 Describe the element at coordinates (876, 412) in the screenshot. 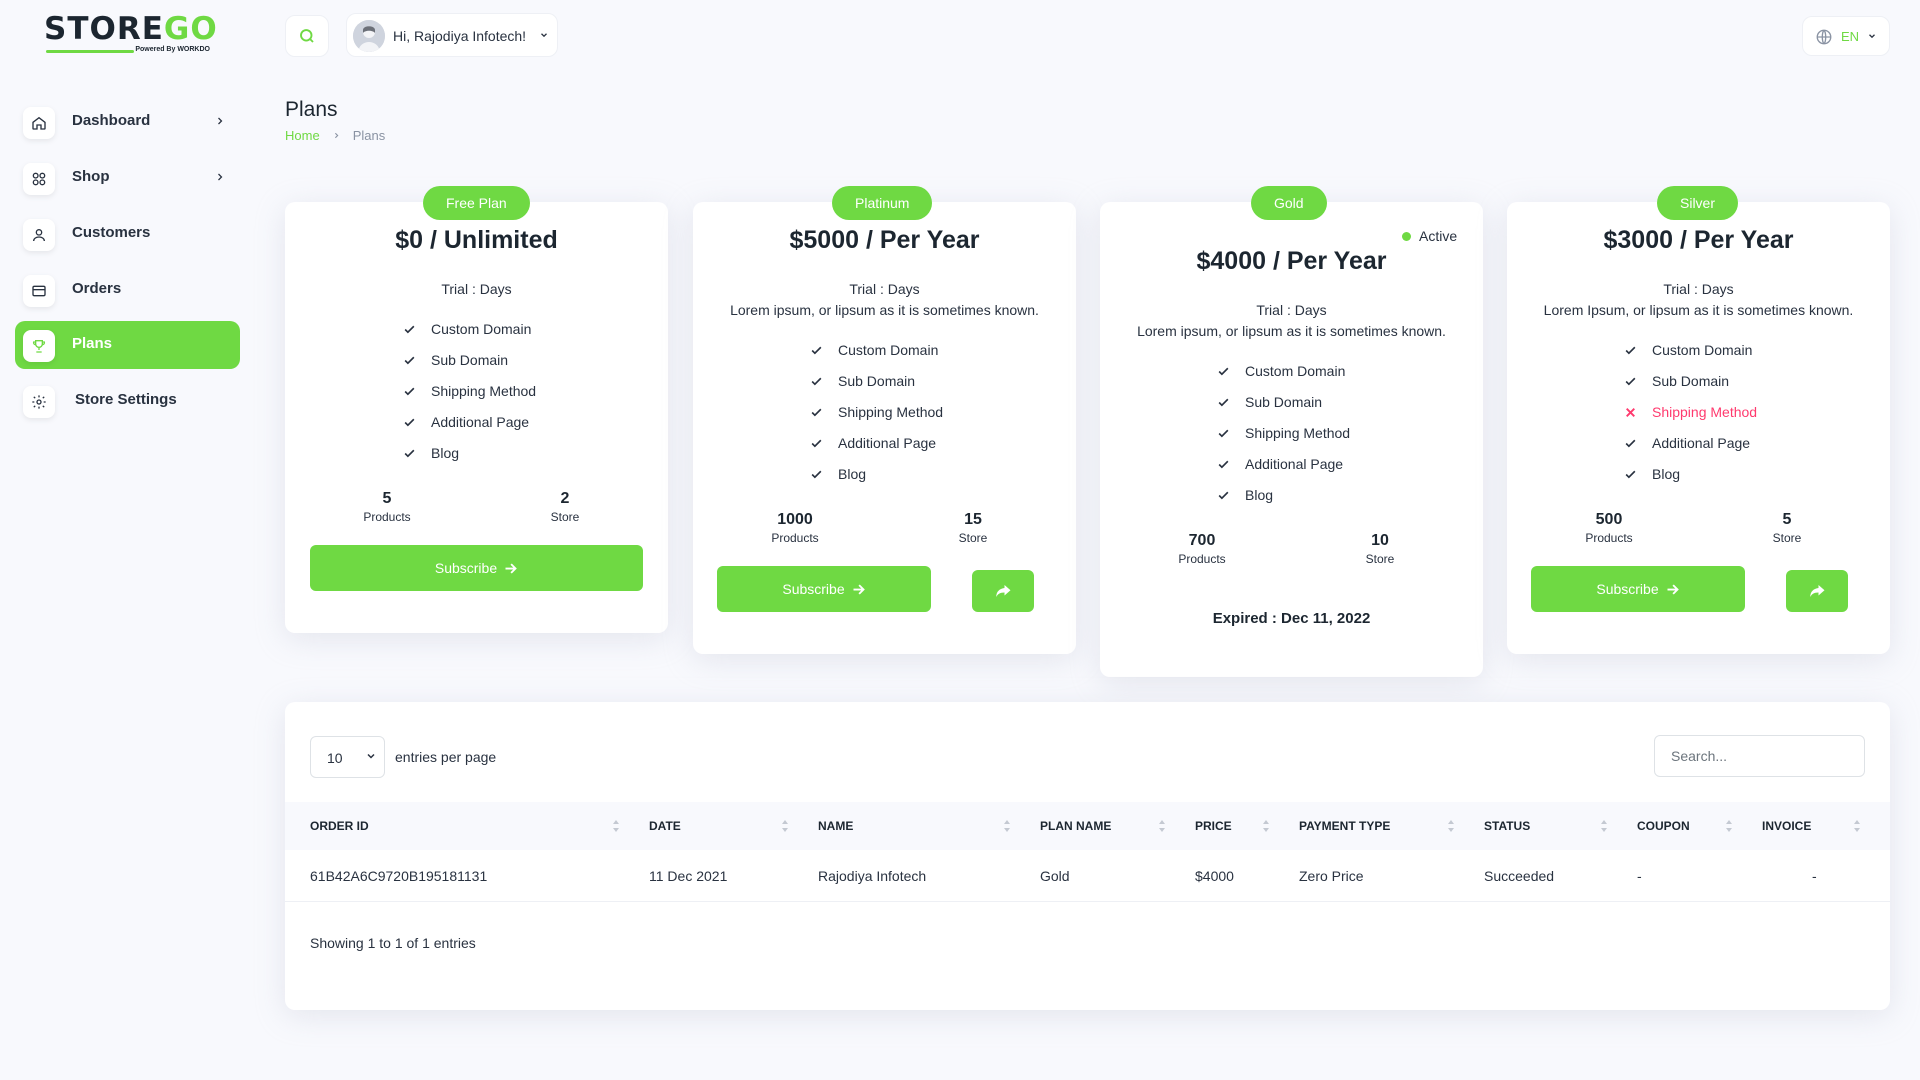

I see `plan-feature: Shipping Method` at that location.